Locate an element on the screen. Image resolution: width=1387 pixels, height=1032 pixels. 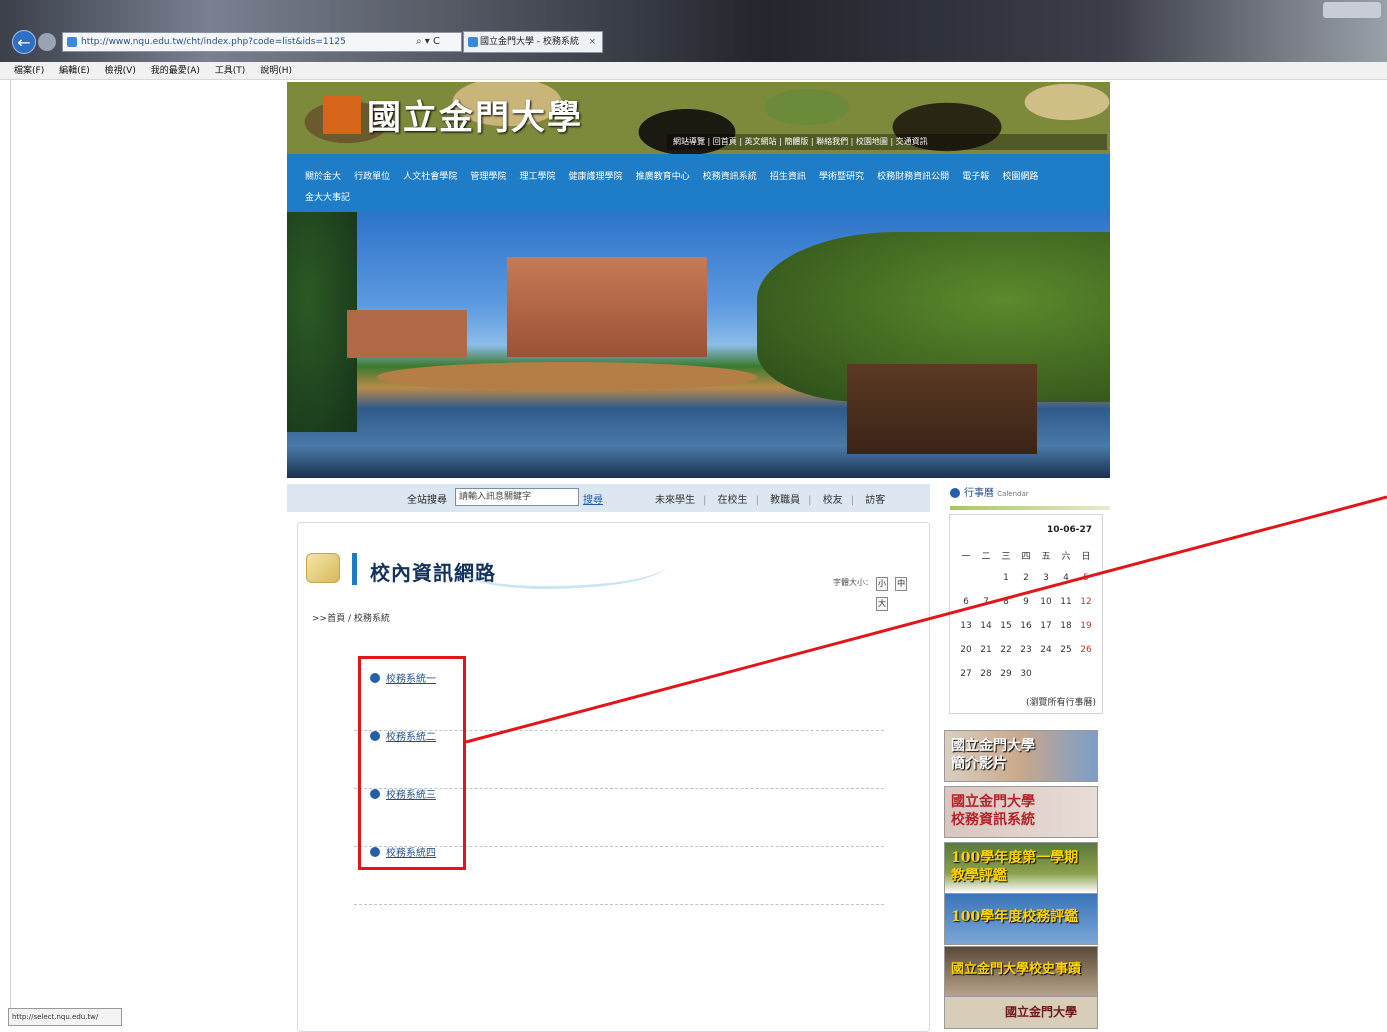
nav-item: 金大大事記 is located at coordinates (327, 198).